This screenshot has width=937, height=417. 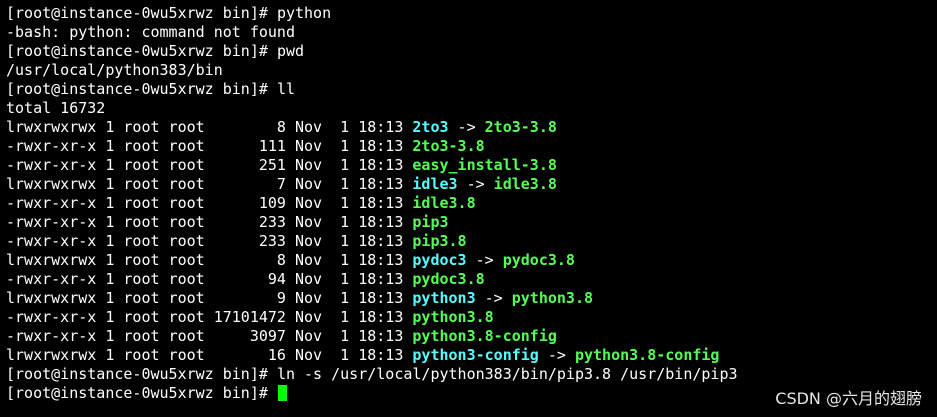 I want to click on file-name: python3, so click(x=444, y=298).